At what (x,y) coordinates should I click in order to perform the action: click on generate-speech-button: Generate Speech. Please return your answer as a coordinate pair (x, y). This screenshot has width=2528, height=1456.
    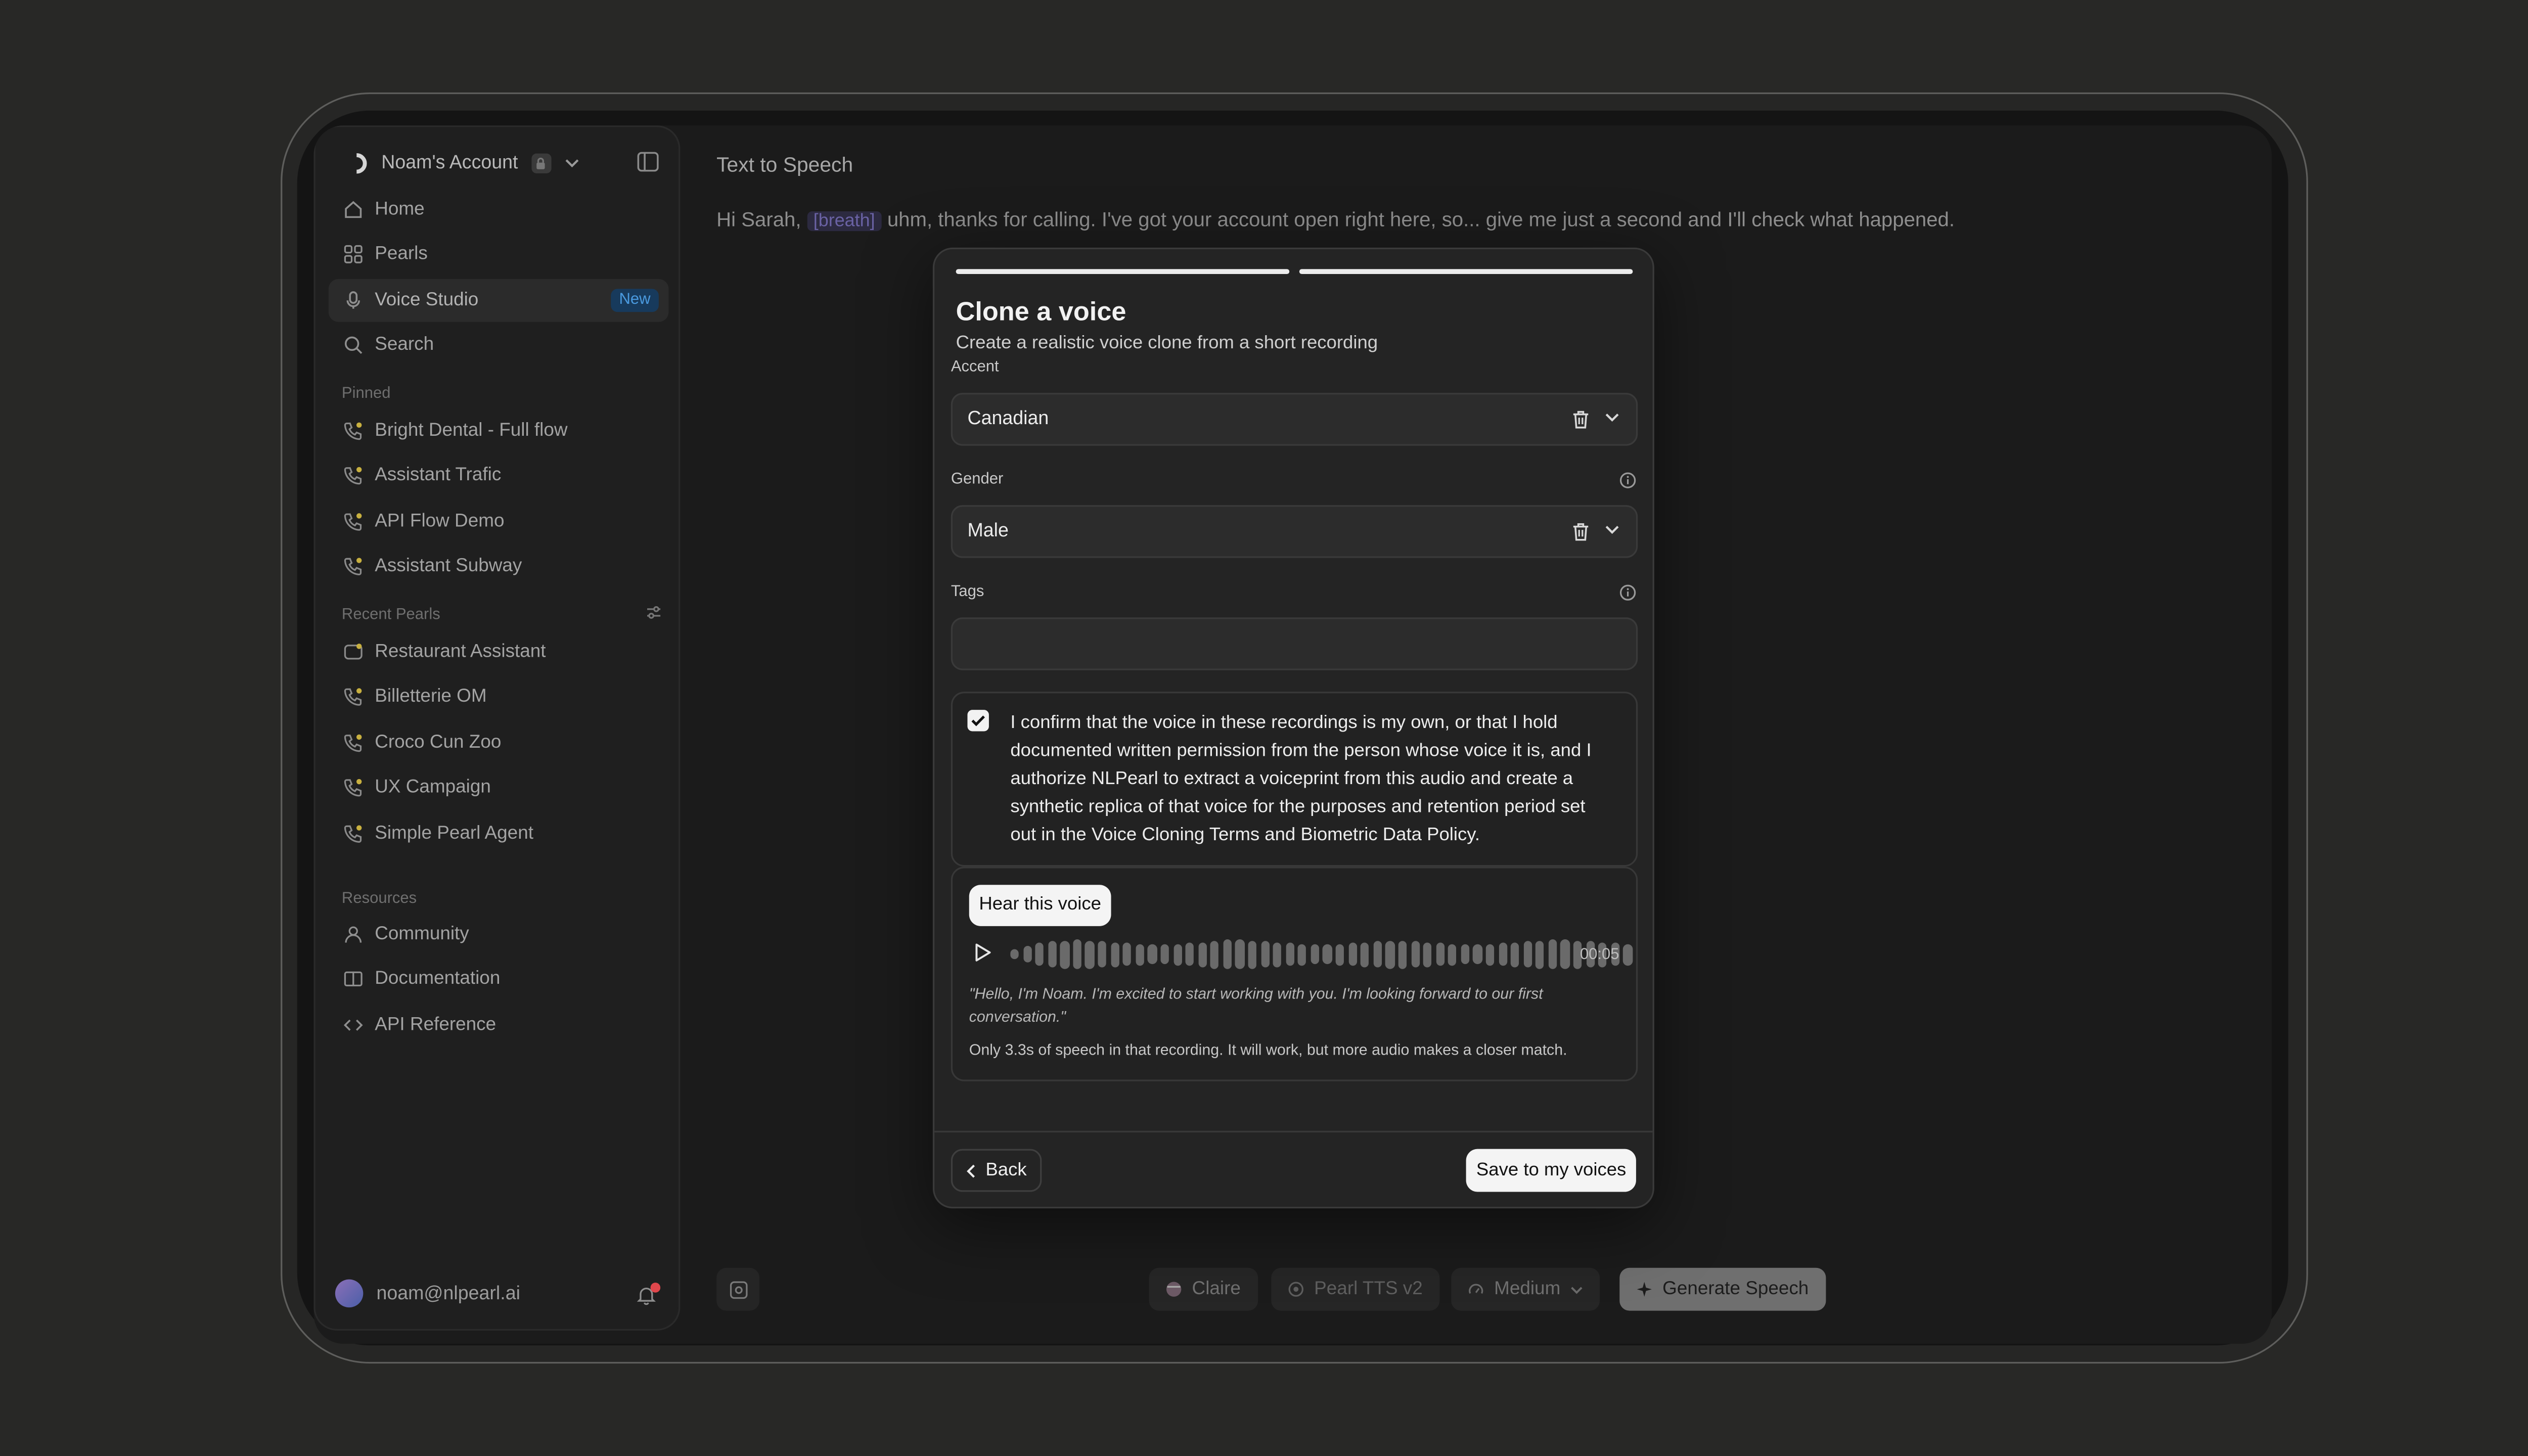
    Looking at the image, I should click on (1723, 1289).